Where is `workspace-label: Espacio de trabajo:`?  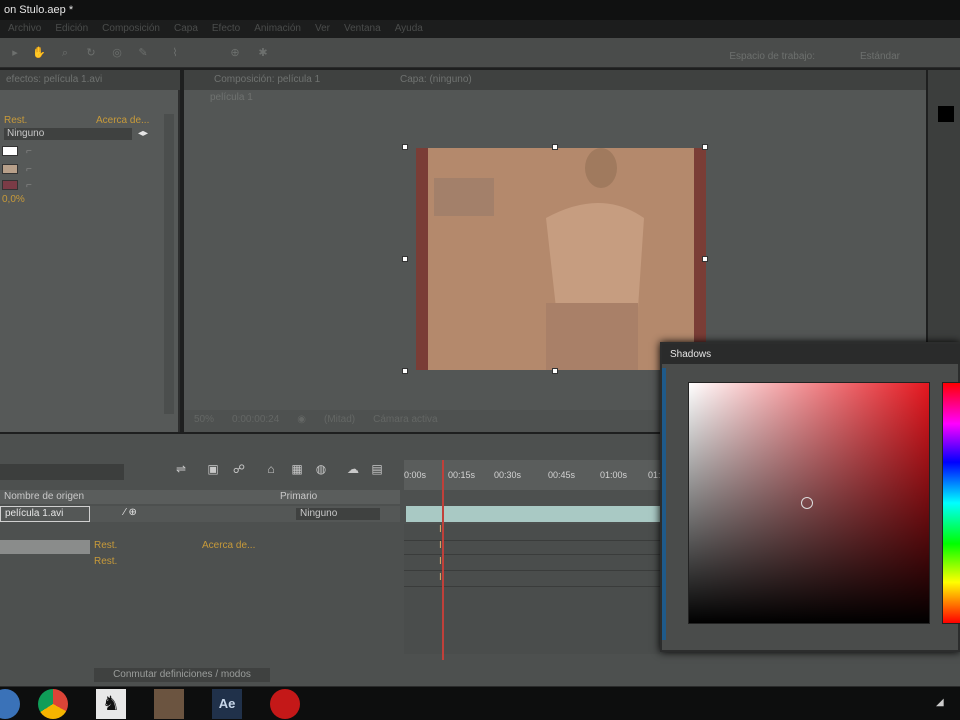 workspace-label: Espacio de trabajo: is located at coordinates (772, 56).